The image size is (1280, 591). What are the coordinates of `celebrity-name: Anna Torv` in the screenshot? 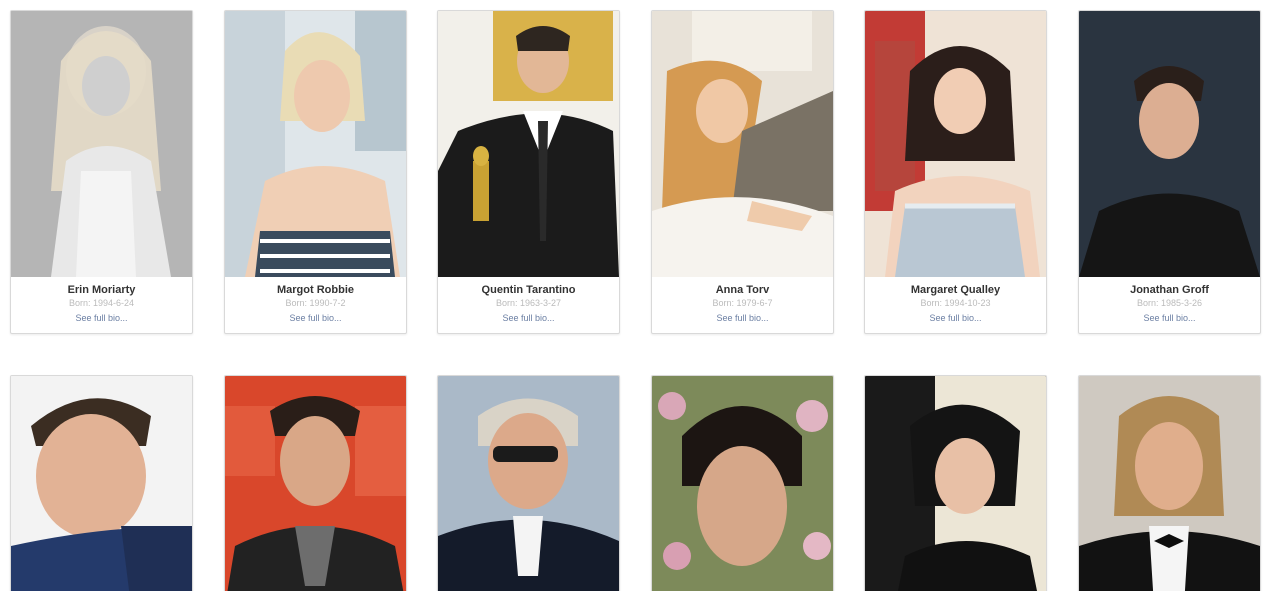 It's located at (742, 290).